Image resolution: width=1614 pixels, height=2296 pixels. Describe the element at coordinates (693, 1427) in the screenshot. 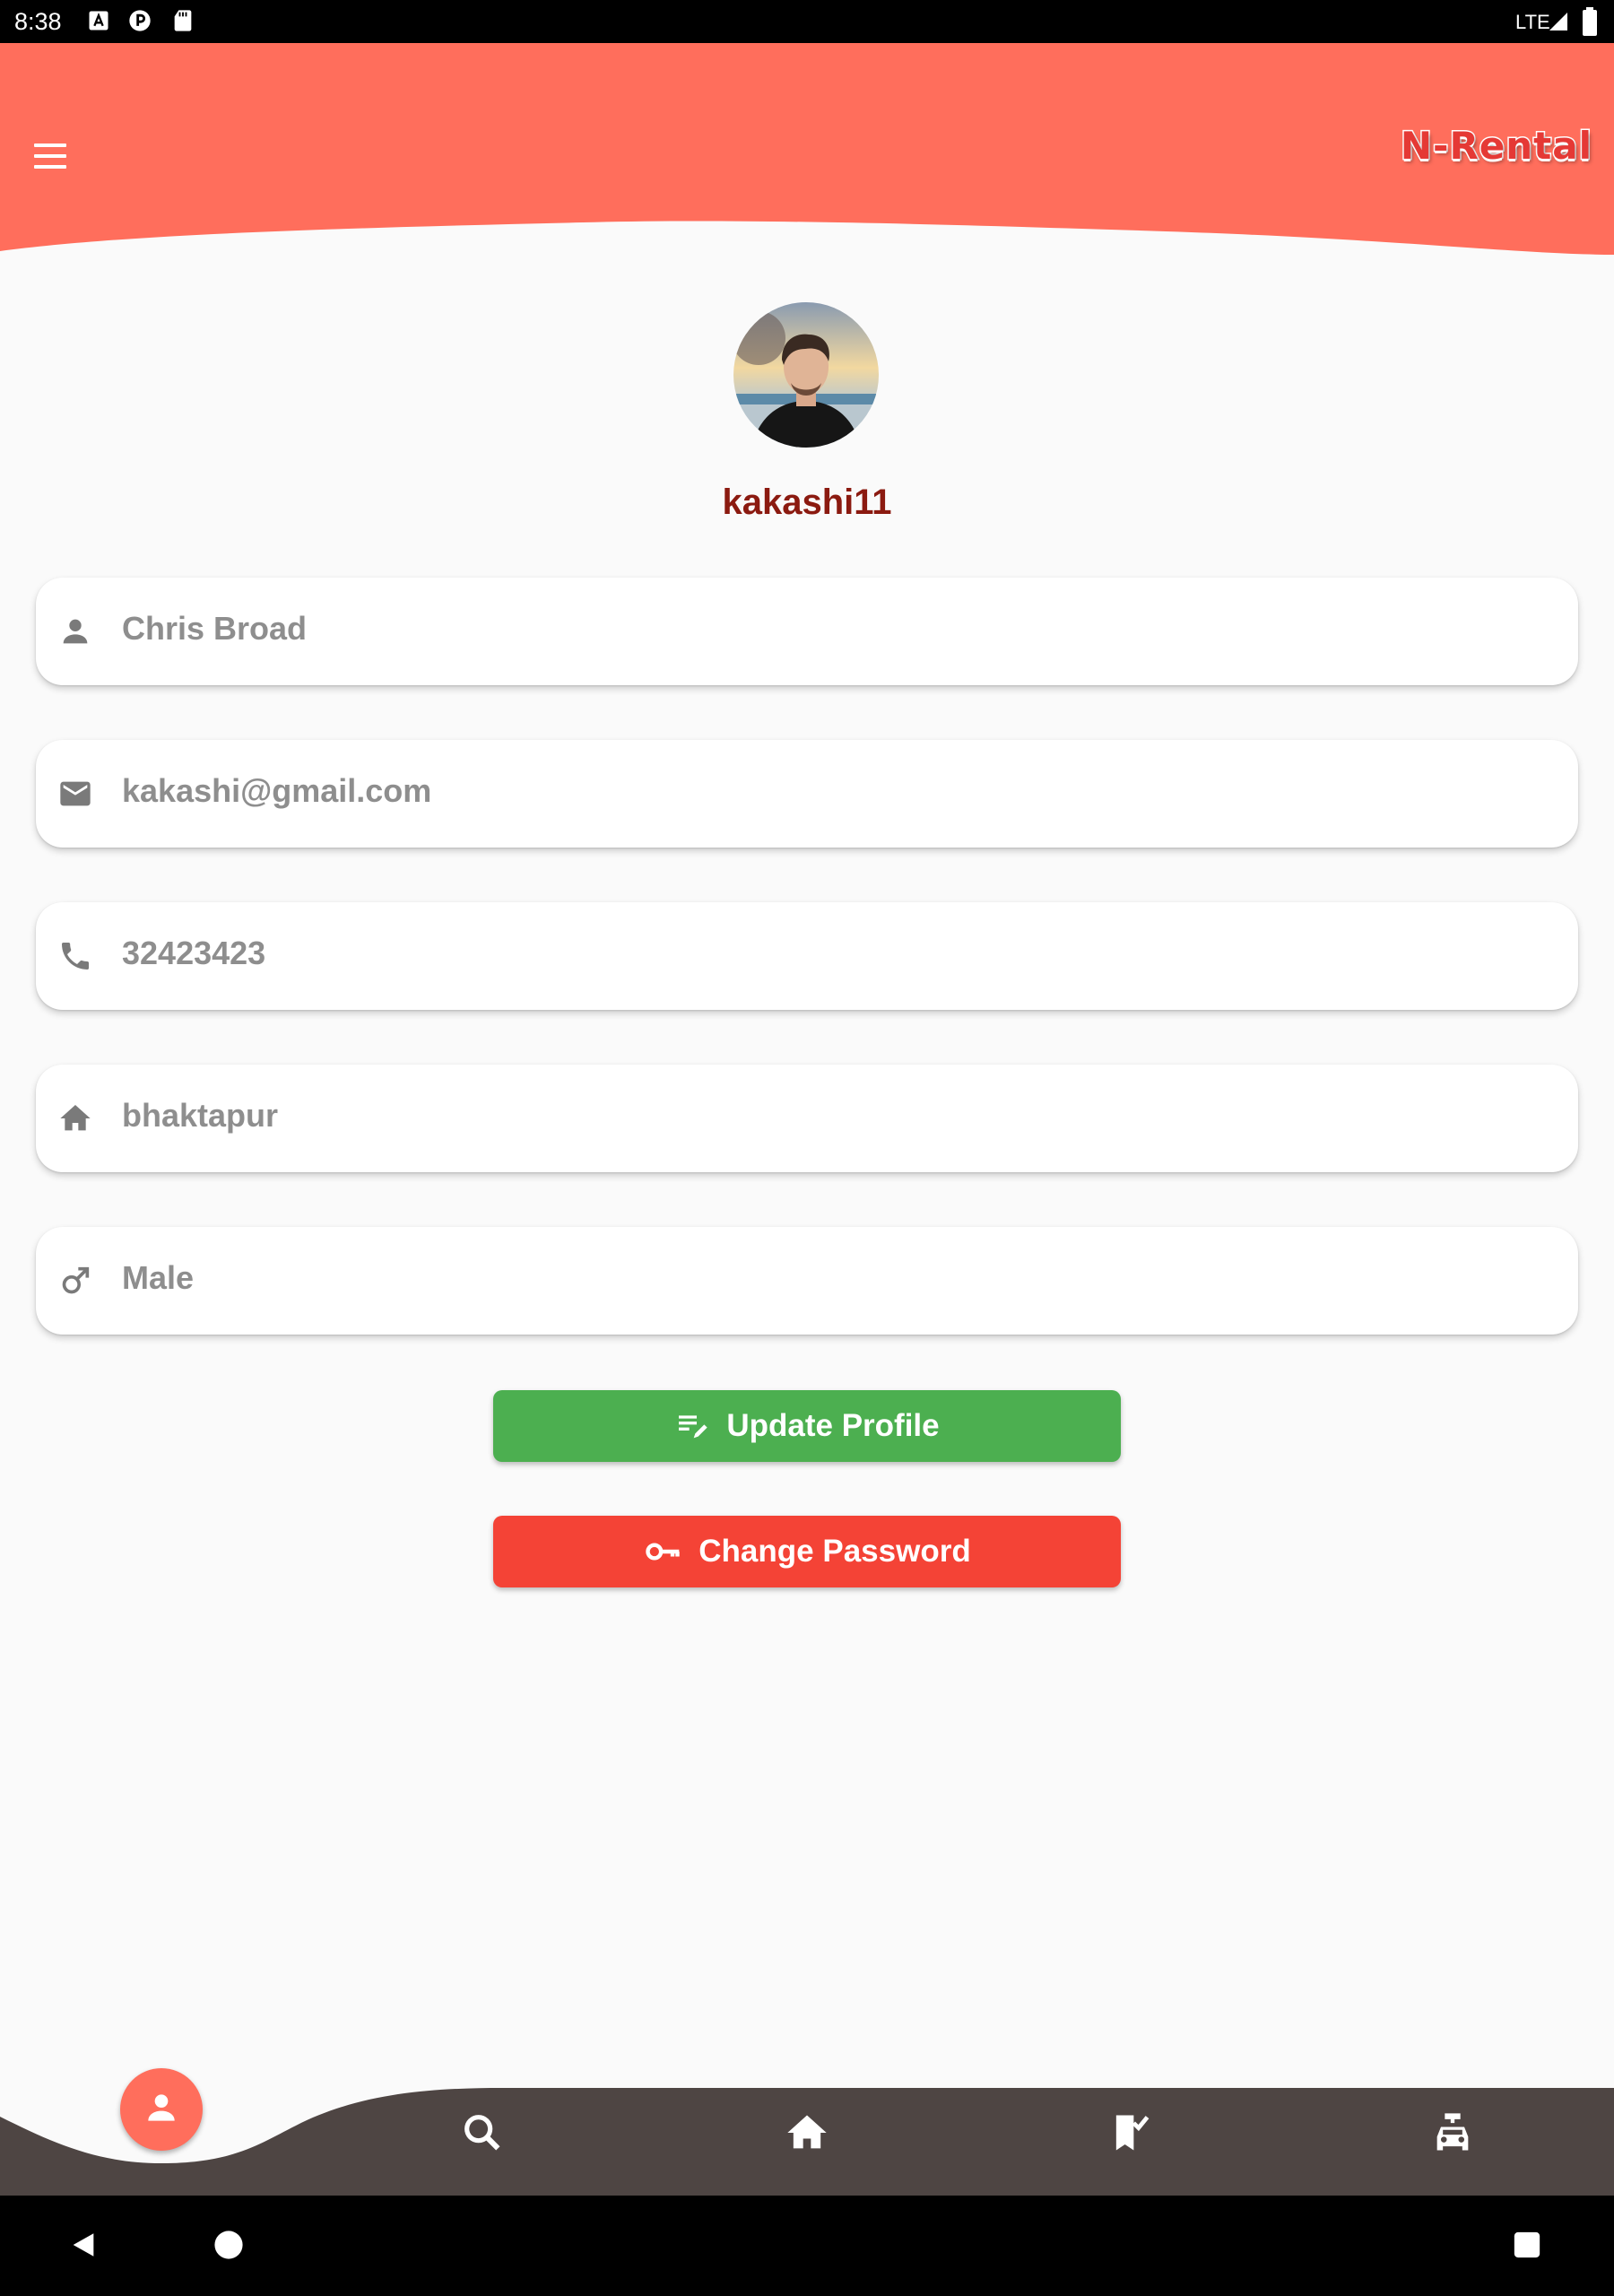

I see `edit-note-icon` at that location.